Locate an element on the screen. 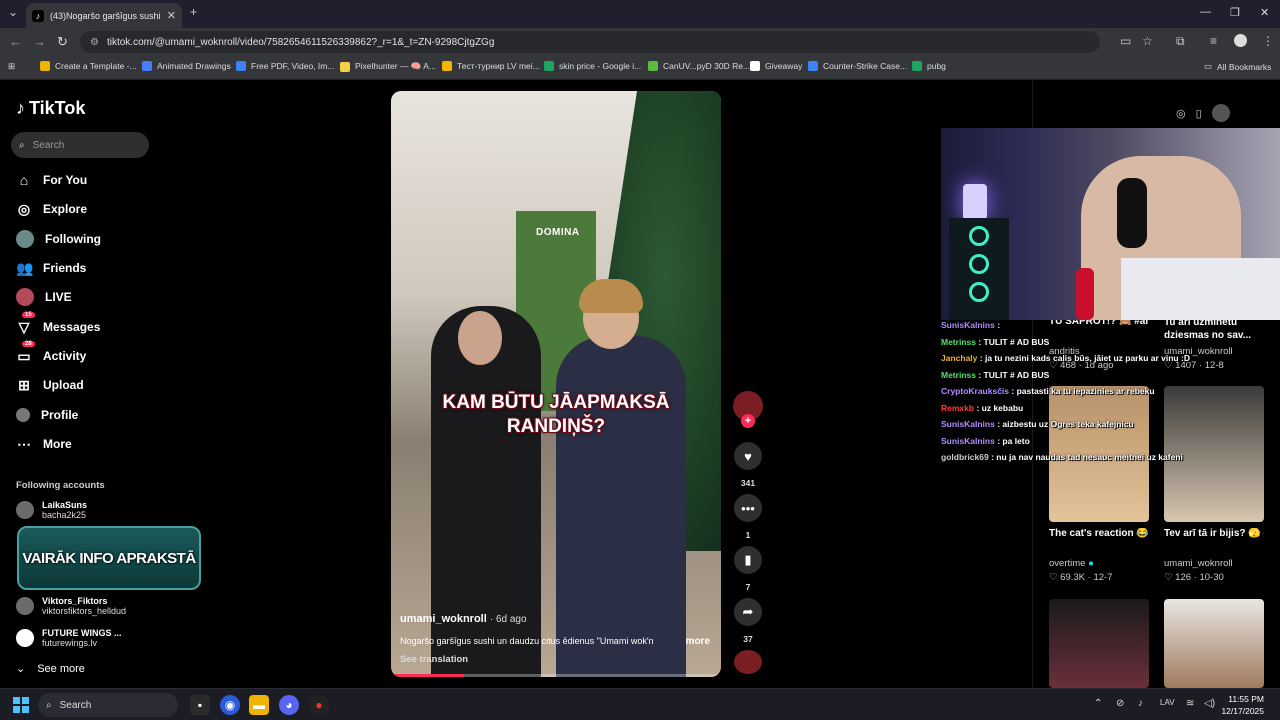 The width and height of the screenshot is (1280, 720). site-info-icon: ⚙ is located at coordinates (94, 42).